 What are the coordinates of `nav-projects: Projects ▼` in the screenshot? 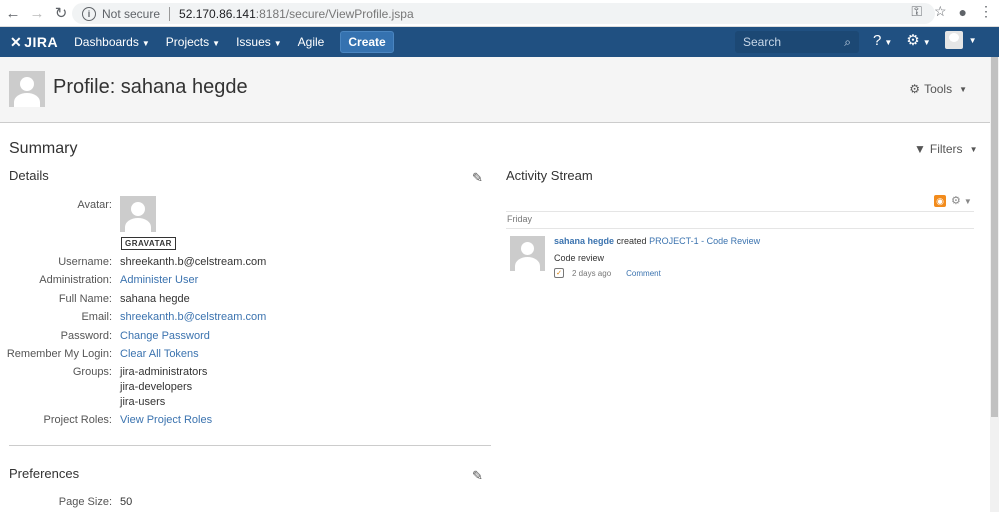 It's located at (193, 42).